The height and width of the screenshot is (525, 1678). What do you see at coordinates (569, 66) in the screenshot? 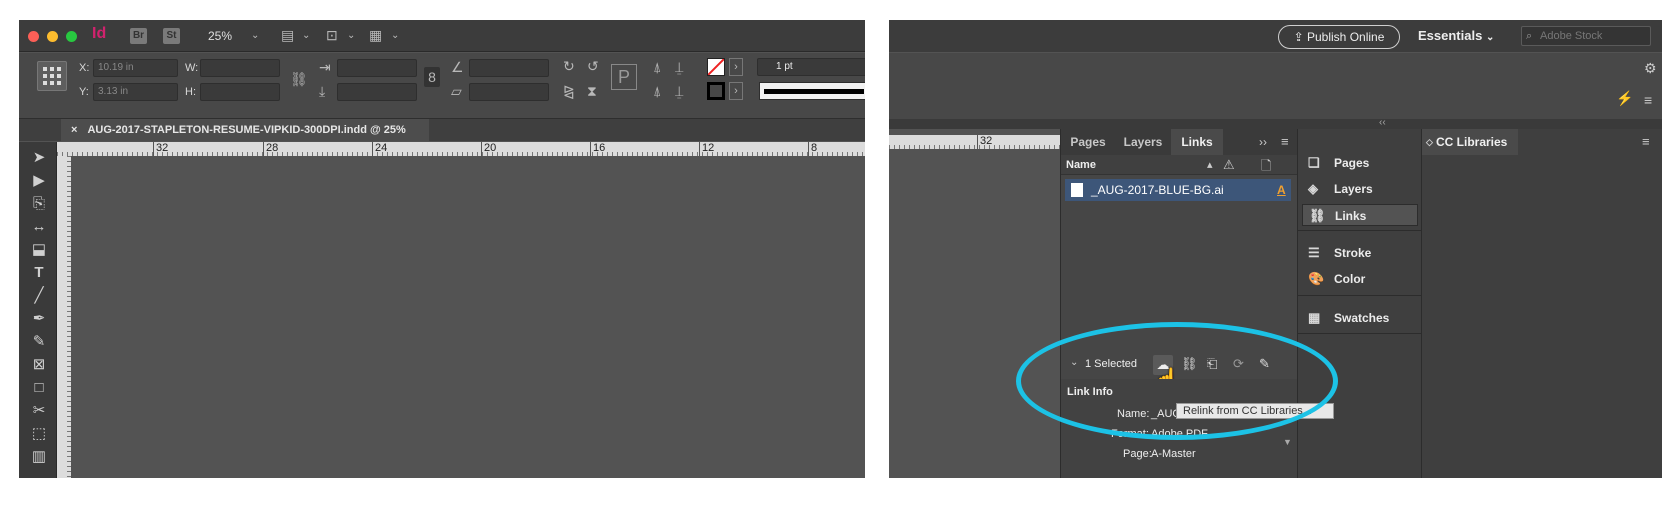
I see `rotate-clockwise-icon: ↻` at bounding box center [569, 66].